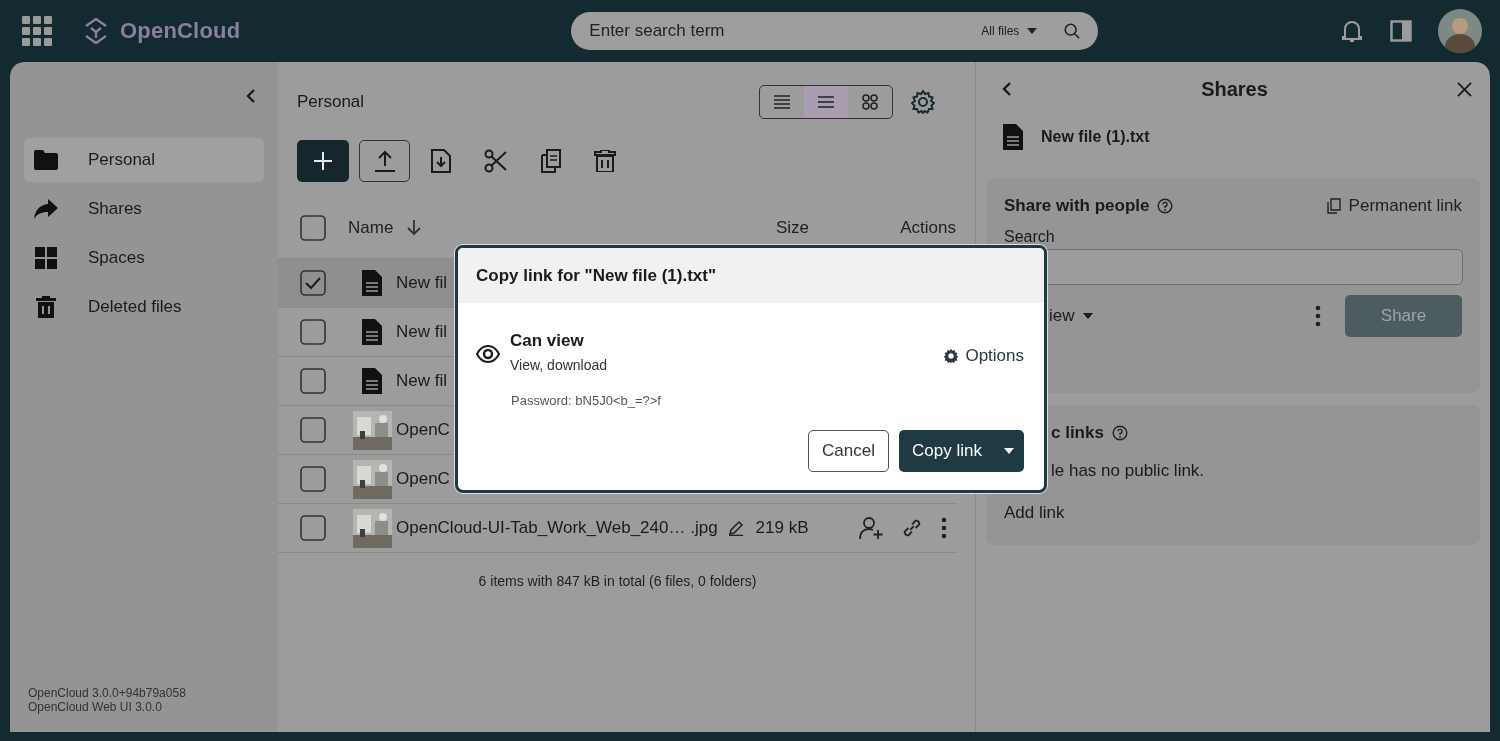  Describe the element at coordinates (144, 258) in the screenshot. I see `sidebar-item: Spaces` at that location.